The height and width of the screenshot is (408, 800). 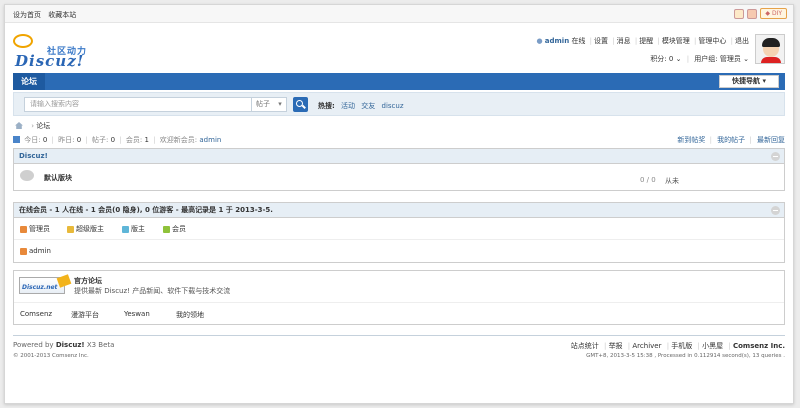 What do you see at coordinates (64, 281) in the screenshot?
I see `logo-tag-icon` at bounding box center [64, 281].